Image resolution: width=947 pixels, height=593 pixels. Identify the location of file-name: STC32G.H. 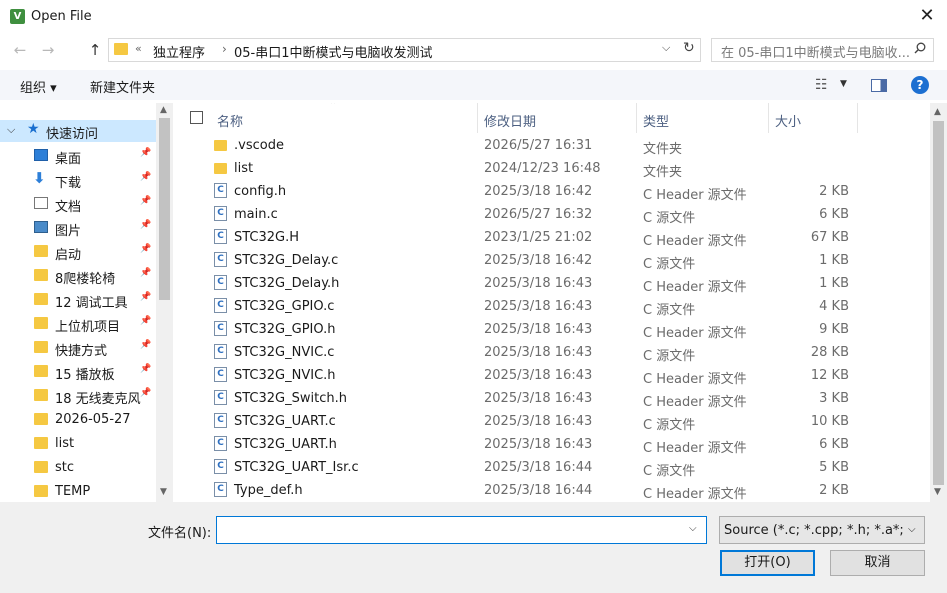
(267, 237).